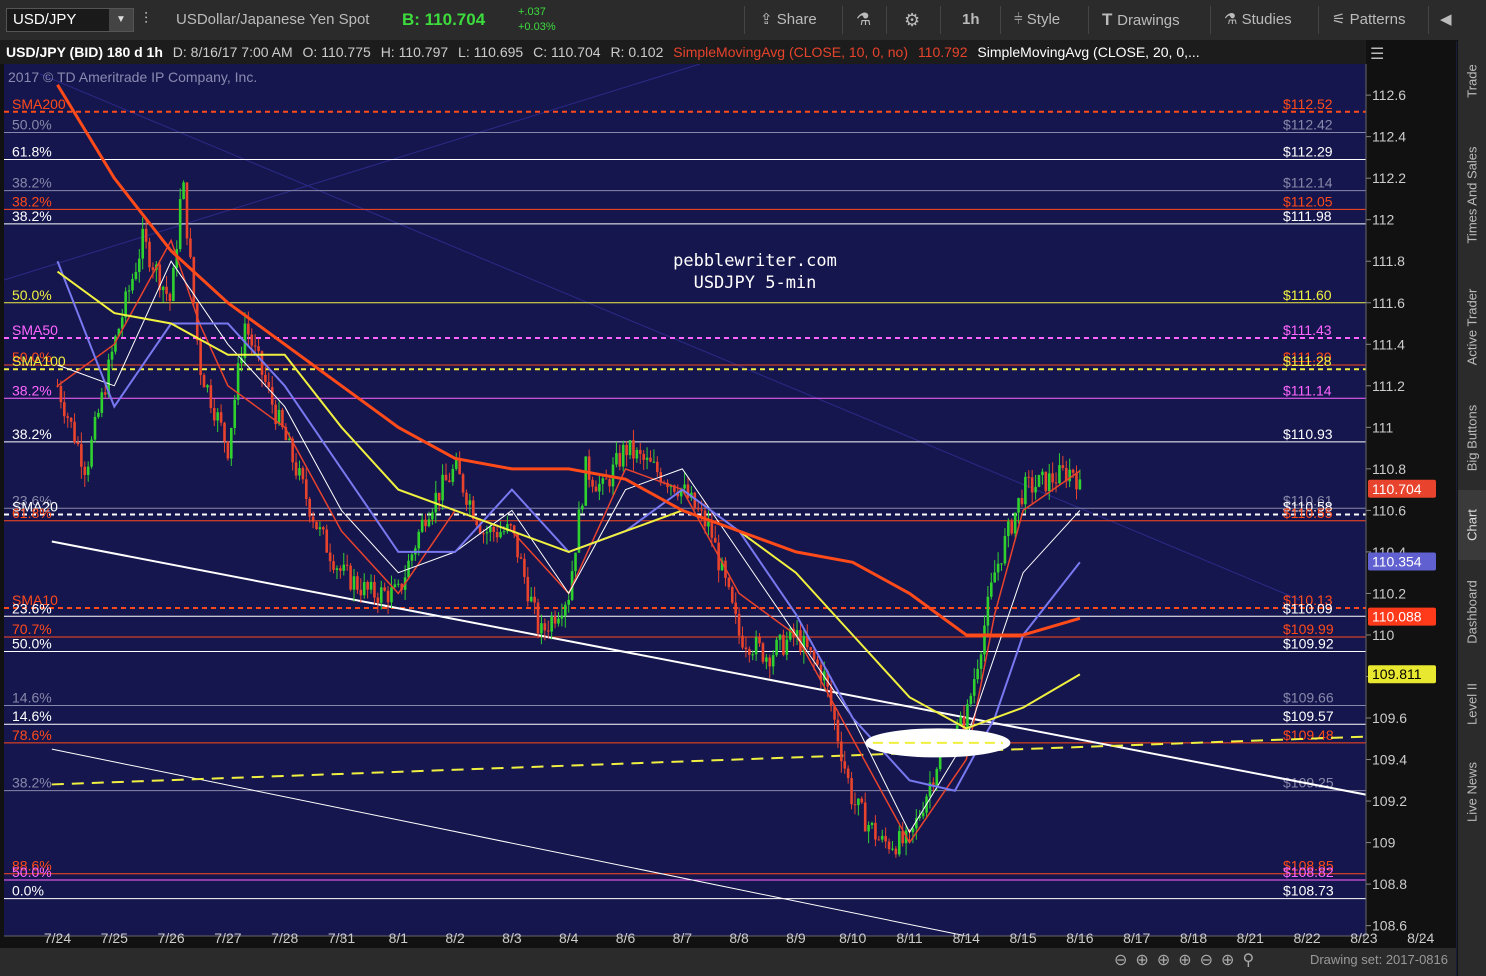 This screenshot has height=976, width=1486. I want to click on menu-icon: ☰, so click(1383, 54).